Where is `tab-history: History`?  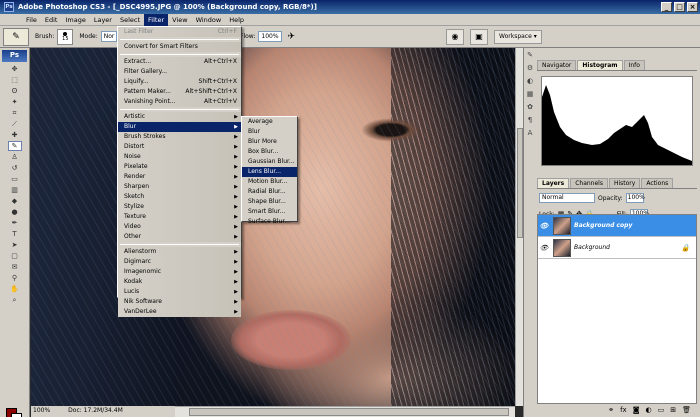 tab-history: History is located at coordinates (624, 183).